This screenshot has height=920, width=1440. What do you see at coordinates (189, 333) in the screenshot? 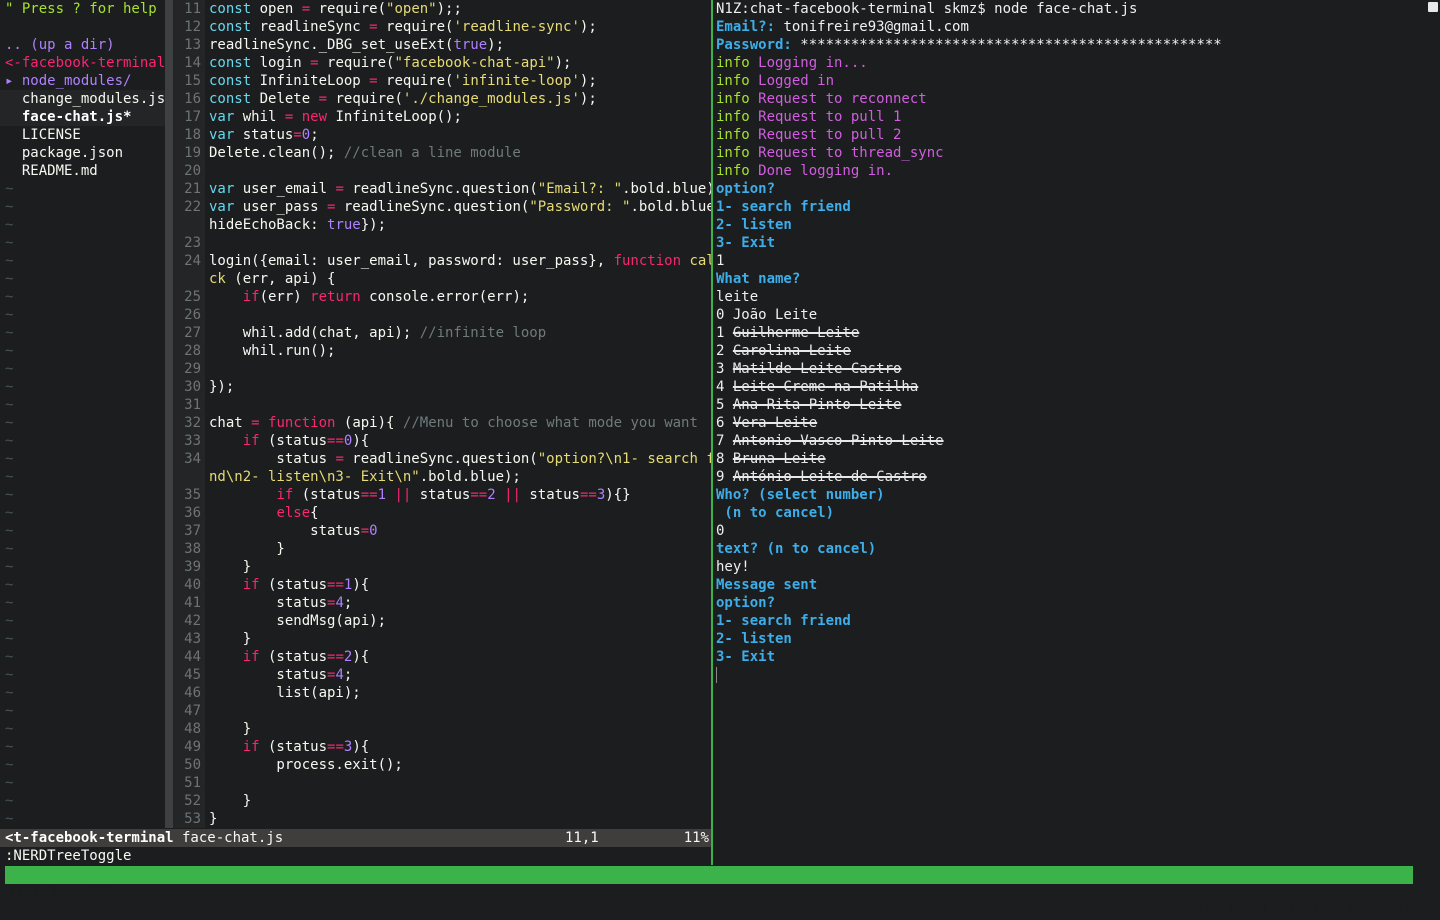
I see `line-number: 27` at bounding box center [189, 333].